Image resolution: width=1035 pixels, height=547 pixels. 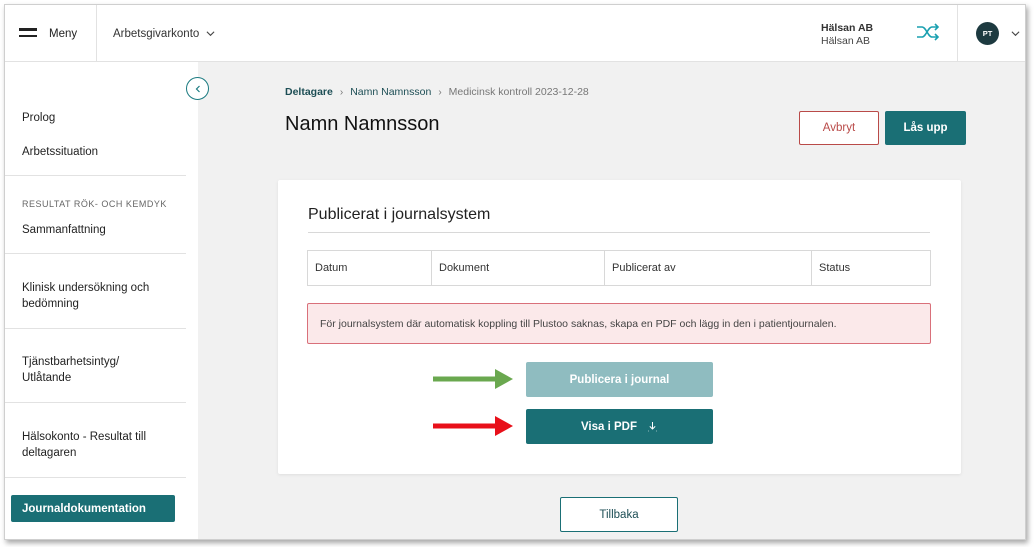 What do you see at coordinates (846, 41) in the screenshot?
I see `org-subtitle: Hälsan AB` at bounding box center [846, 41].